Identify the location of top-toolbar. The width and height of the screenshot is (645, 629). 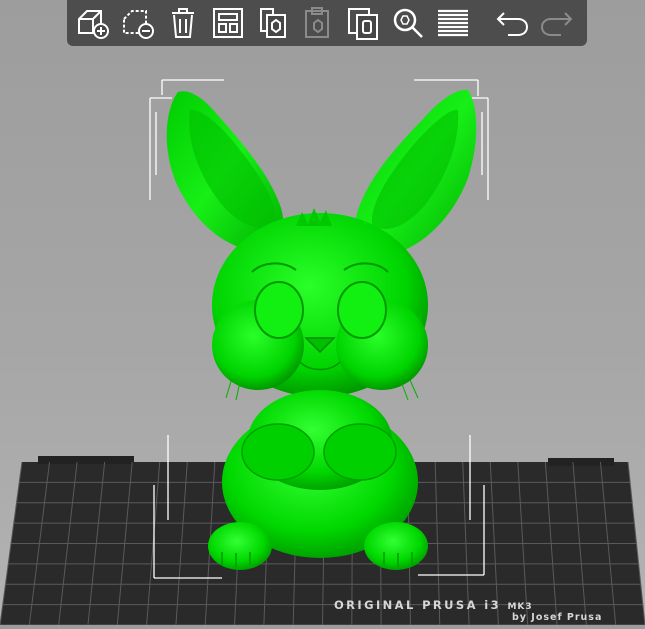
(327, 23).